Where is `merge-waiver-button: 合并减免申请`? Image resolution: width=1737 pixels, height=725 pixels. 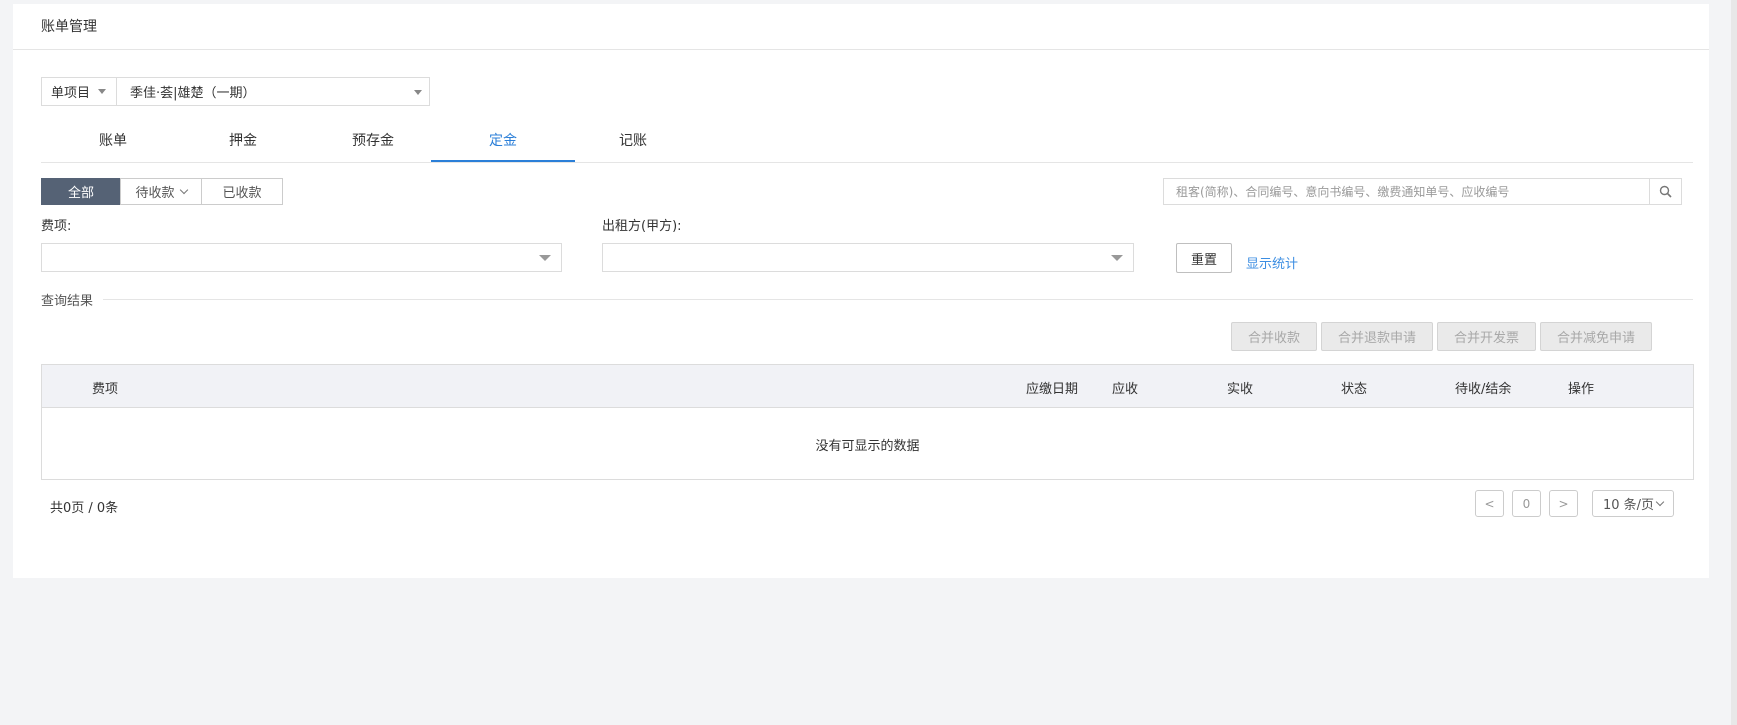 merge-waiver-button: 合并减免申请 is located at coordinates (1595, 336).